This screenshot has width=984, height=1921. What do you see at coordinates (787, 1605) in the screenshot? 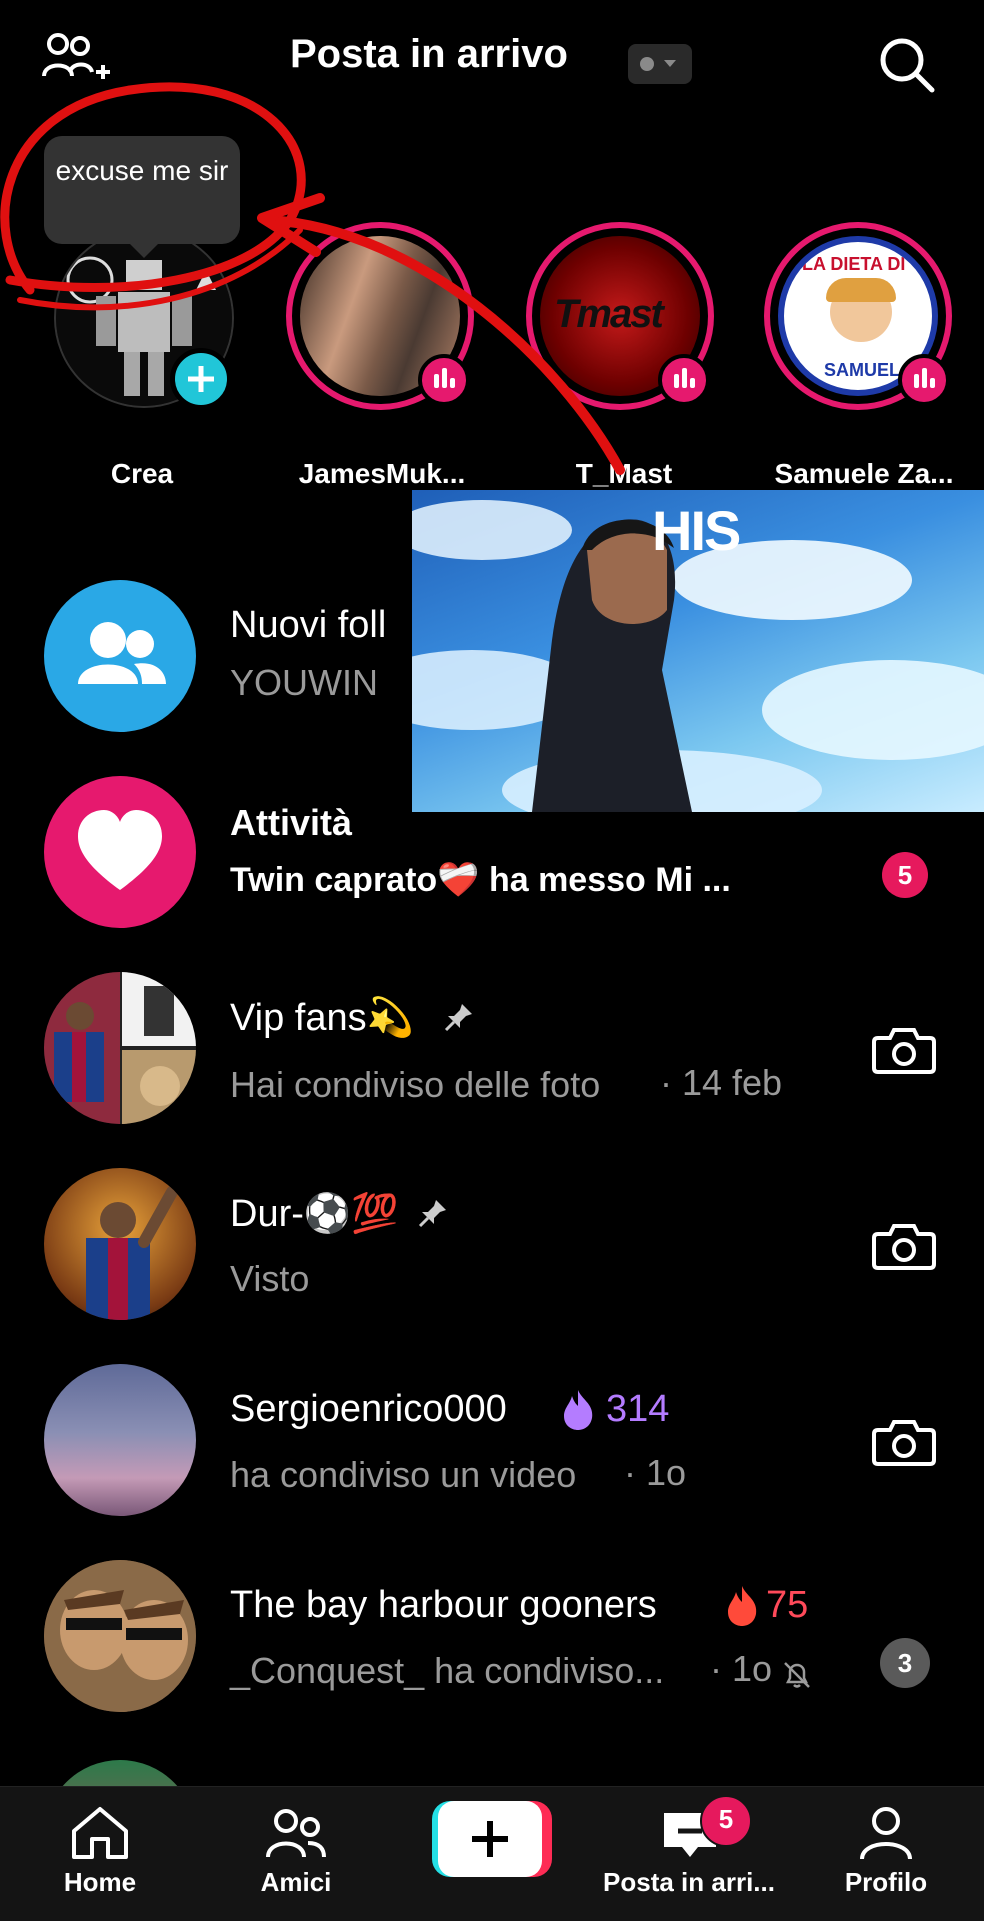
I see `streak-count: 75` at bounding box center [787, 1605].